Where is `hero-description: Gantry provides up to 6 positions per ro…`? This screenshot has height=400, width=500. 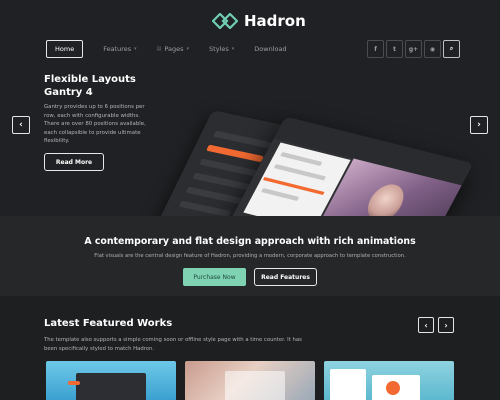
hero-description: Gantry provides up to 6 positions per ro… is located at coordinates (95, 124).